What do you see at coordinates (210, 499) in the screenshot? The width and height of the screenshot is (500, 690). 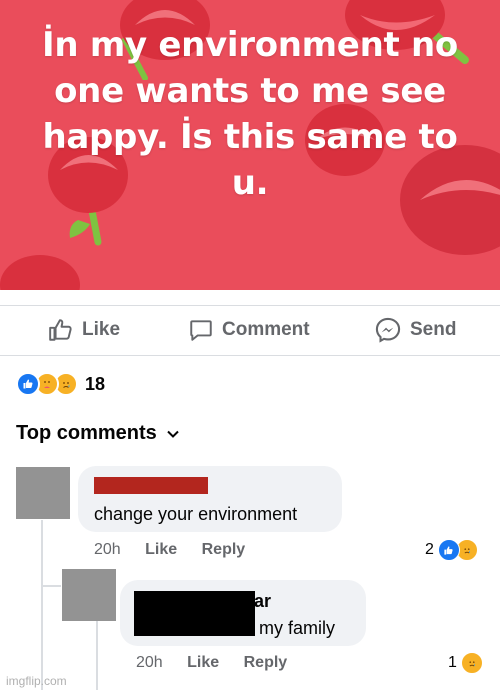 I see `comment-bubble: change your environment` at bounding box center [210, 499].